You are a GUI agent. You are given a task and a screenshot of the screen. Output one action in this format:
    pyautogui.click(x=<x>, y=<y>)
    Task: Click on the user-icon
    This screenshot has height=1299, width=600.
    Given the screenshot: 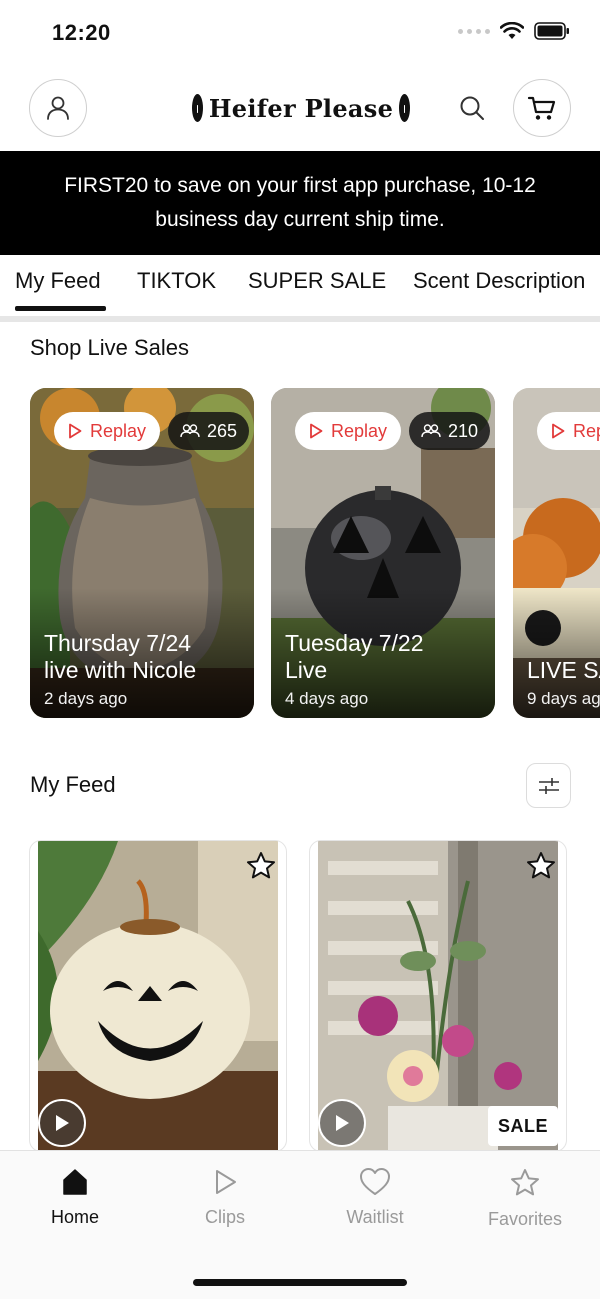 What is the action you would take?
    pyautogui.click(x=58, y=108)
    